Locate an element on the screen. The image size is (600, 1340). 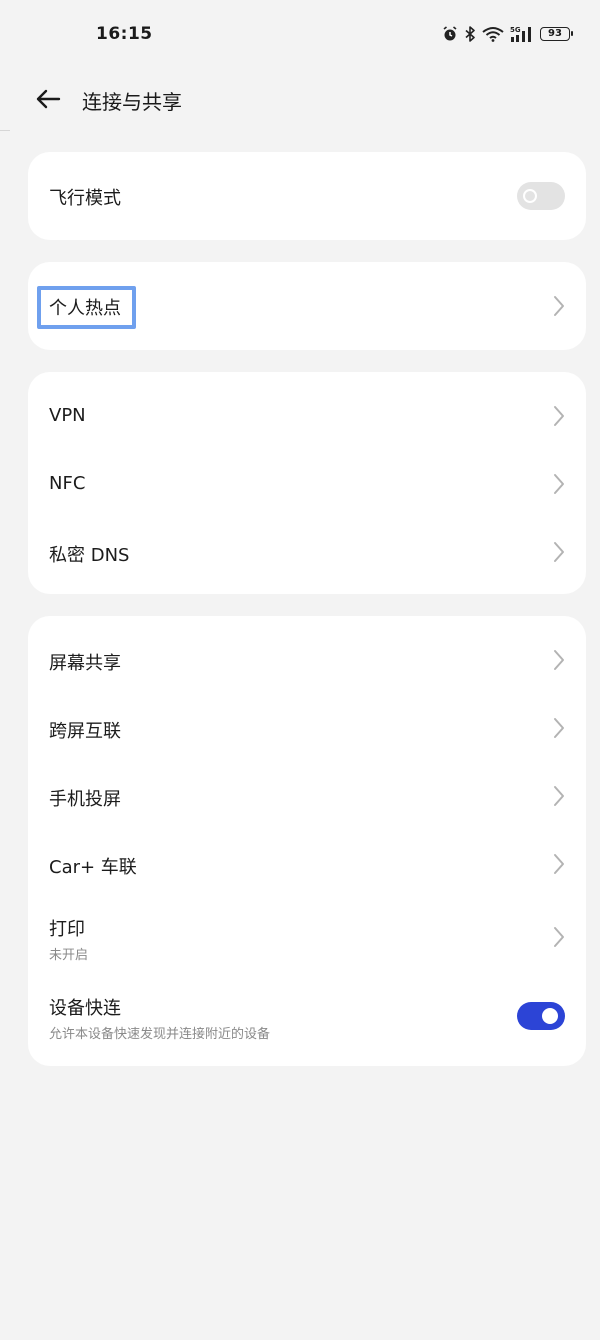
nfc-label: NFC is located at coordinates (67, 483).